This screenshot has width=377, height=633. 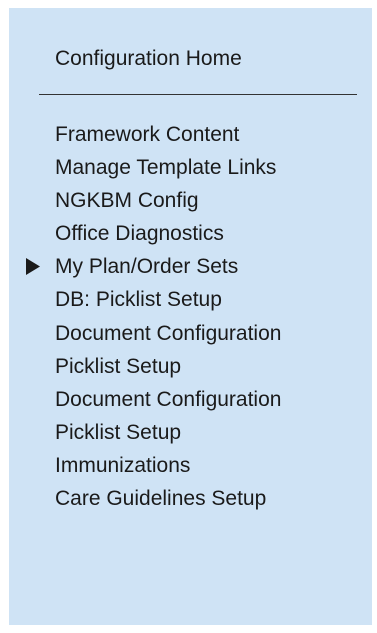 I want to click on nav-item-care-guidelines-setup: Care Guidelines Setup, so click(x=190, y=498).